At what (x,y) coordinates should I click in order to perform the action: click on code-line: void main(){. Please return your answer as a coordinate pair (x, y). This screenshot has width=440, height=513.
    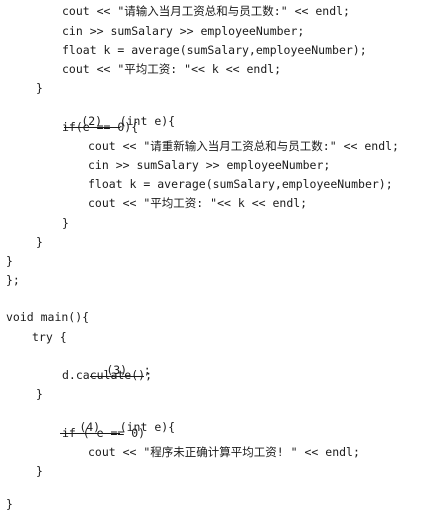
    Looking at the image, I should click on (48, 317).